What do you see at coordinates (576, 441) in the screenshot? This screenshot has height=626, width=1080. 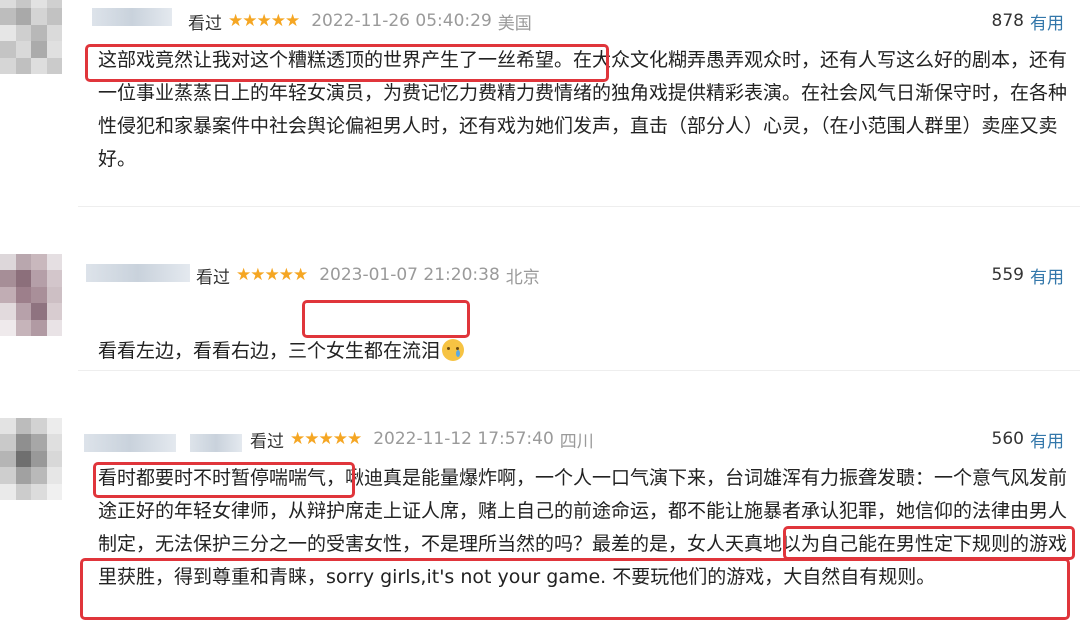 I see `review-location: 四川` at bounding box center [576, 441].